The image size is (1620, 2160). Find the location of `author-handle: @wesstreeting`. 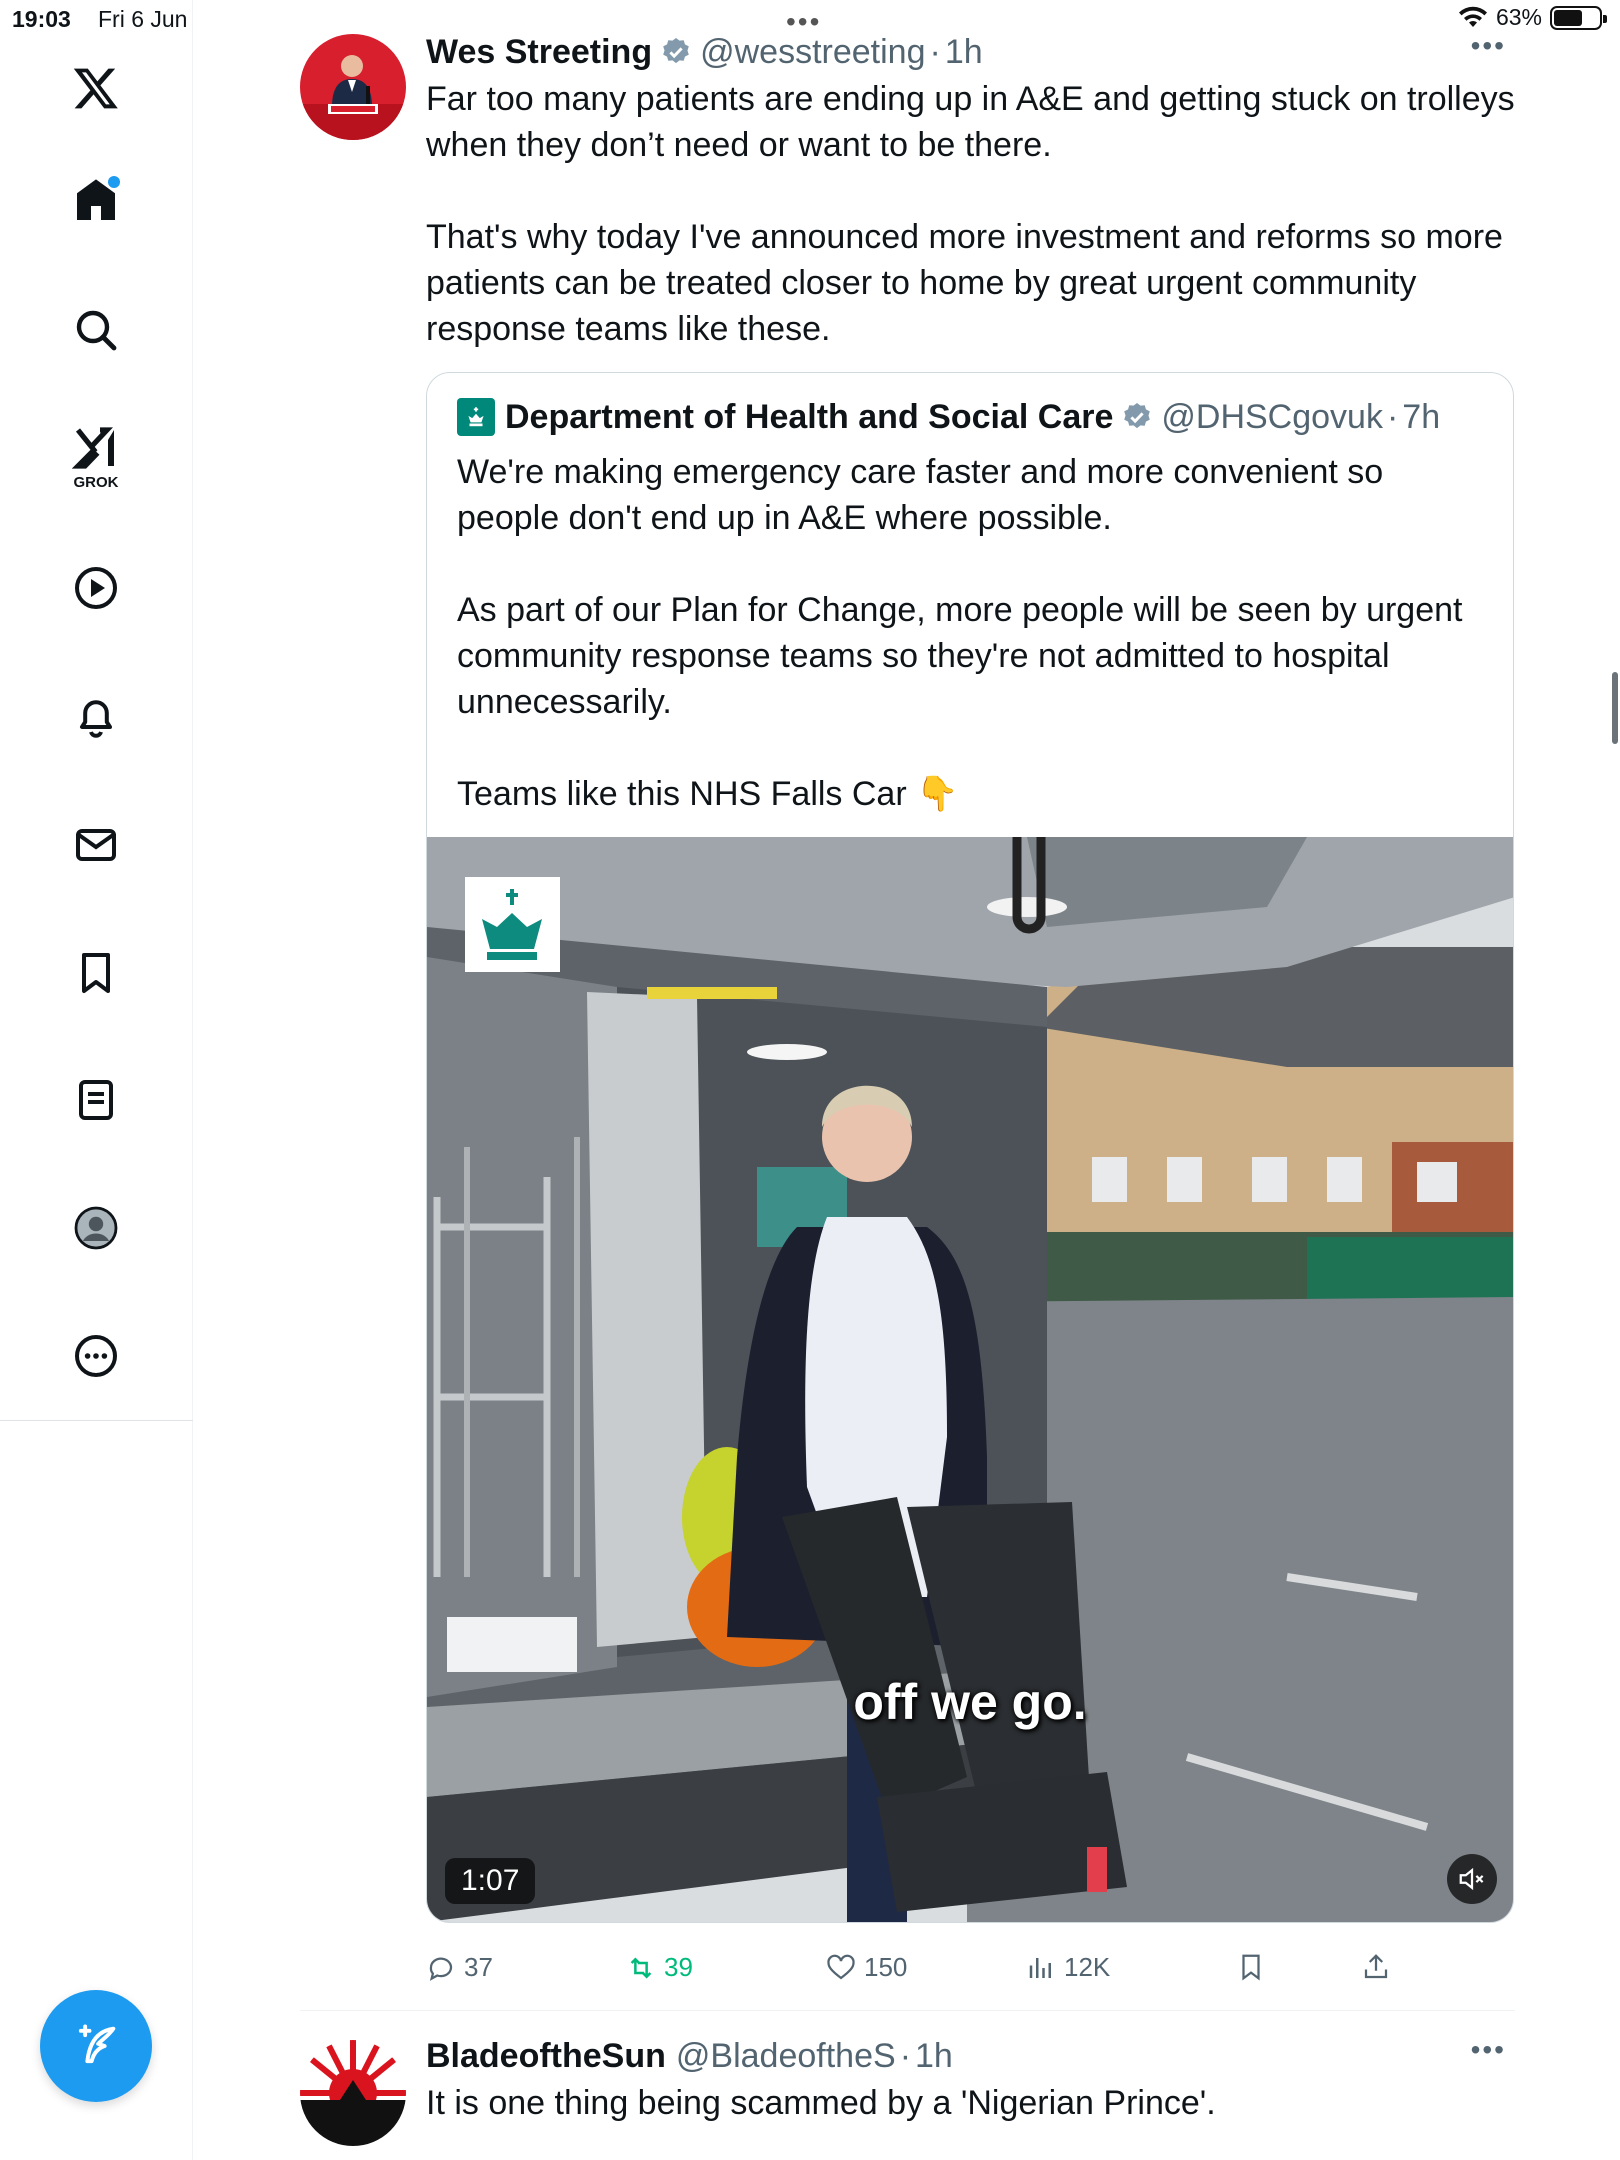

author-handle: @wesstreeting is located at coordinates (812, 52).